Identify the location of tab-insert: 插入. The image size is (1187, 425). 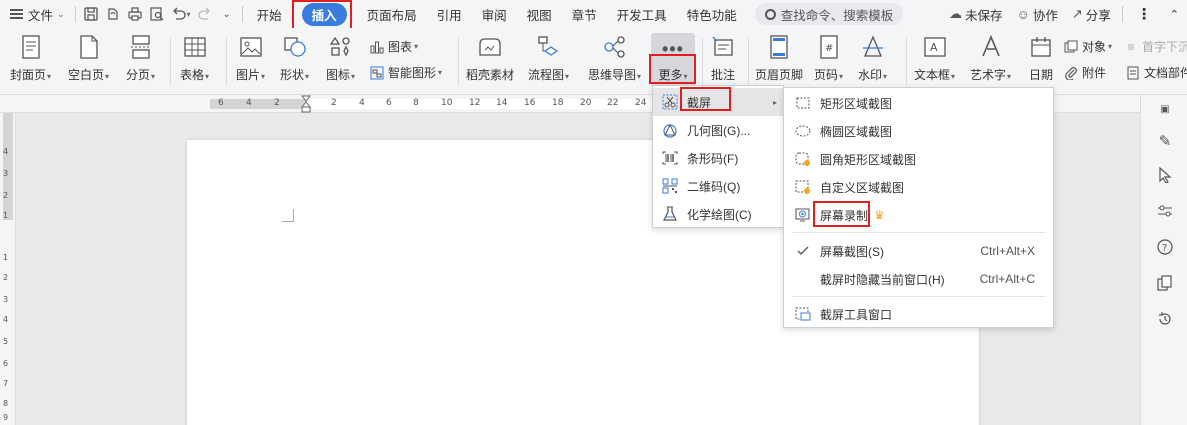
(324, 16).